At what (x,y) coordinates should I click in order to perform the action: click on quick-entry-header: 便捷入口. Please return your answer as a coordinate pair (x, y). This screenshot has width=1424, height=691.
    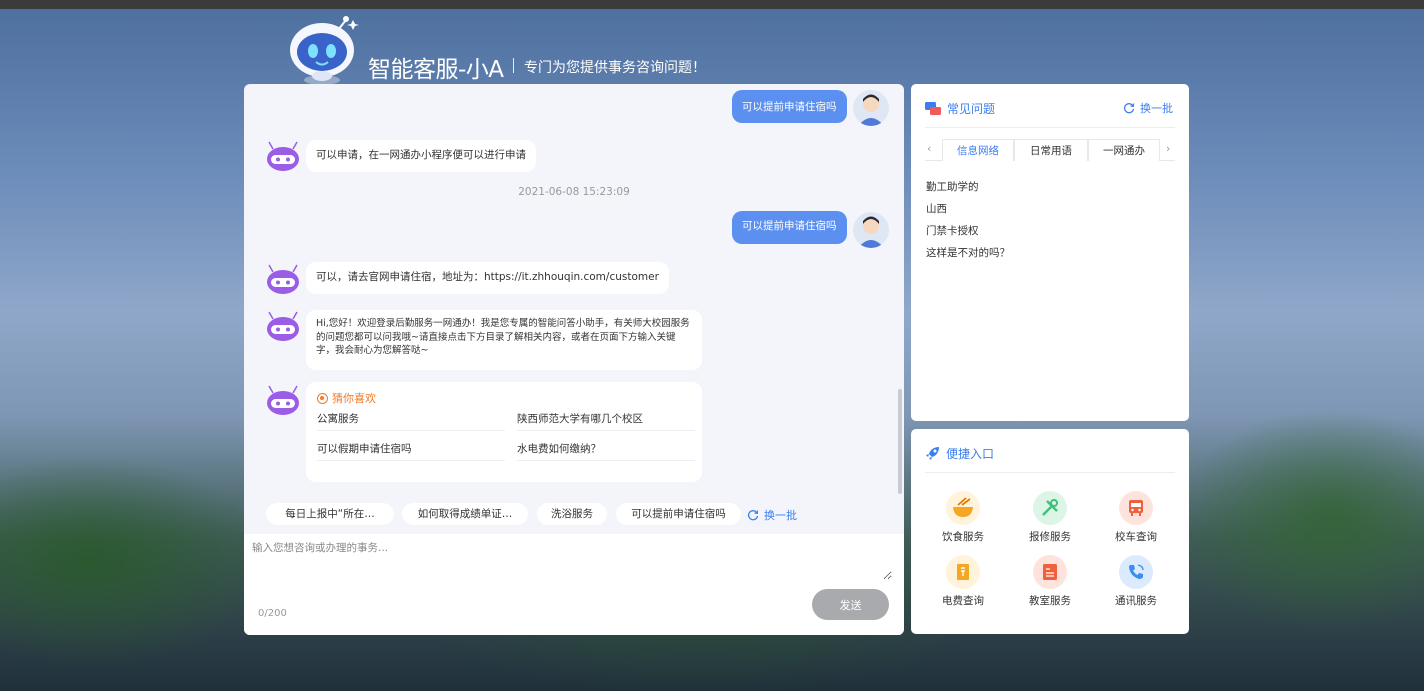
    Looking at the image, I should click on (959, 453).